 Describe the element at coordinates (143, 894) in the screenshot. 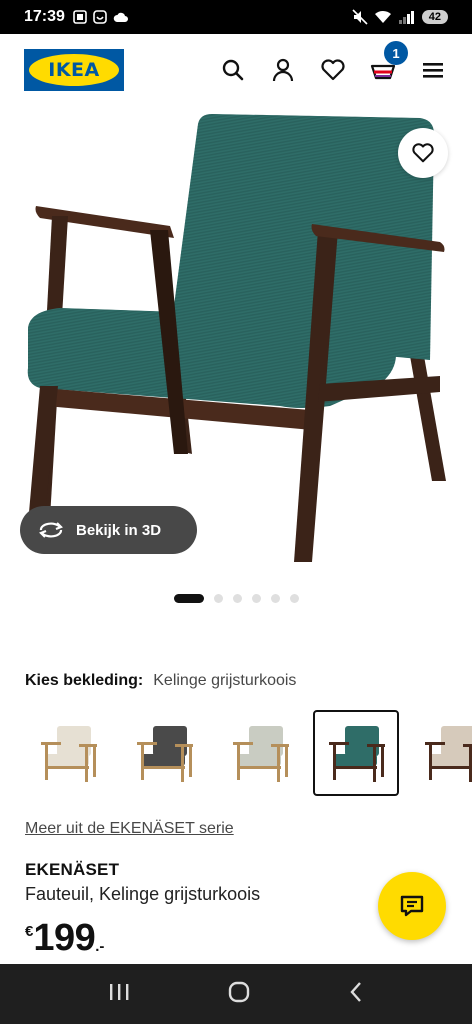

I see `product-description: Fauteuil, Kelinge grijsturkoois` at that location.